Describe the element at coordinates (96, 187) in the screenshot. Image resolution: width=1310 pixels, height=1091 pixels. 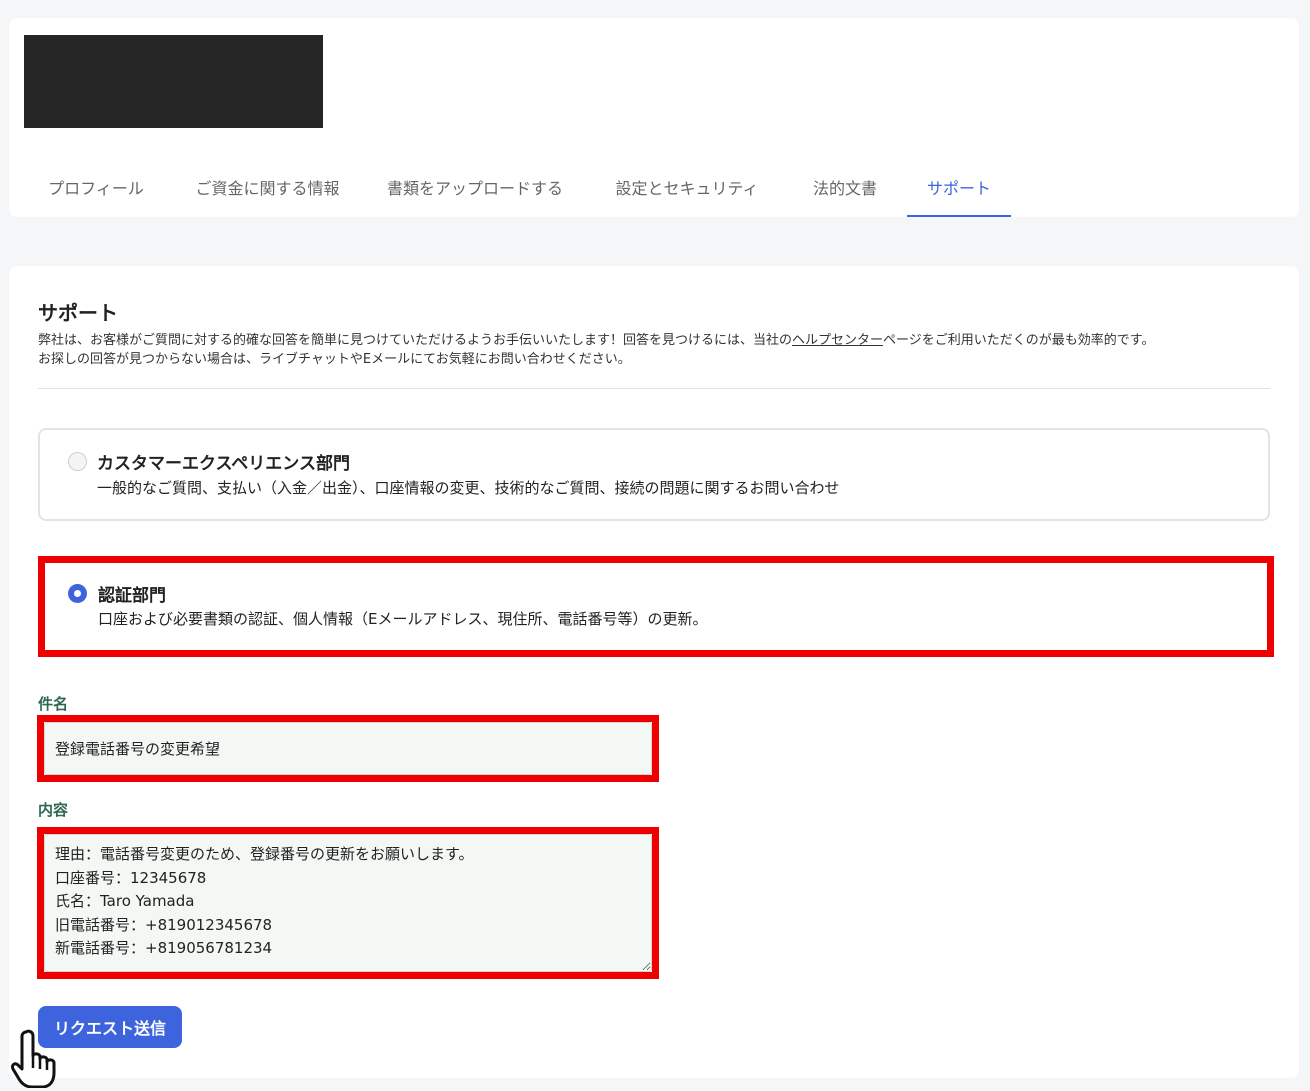
I see `tab-profile: プロフィール` at that location.